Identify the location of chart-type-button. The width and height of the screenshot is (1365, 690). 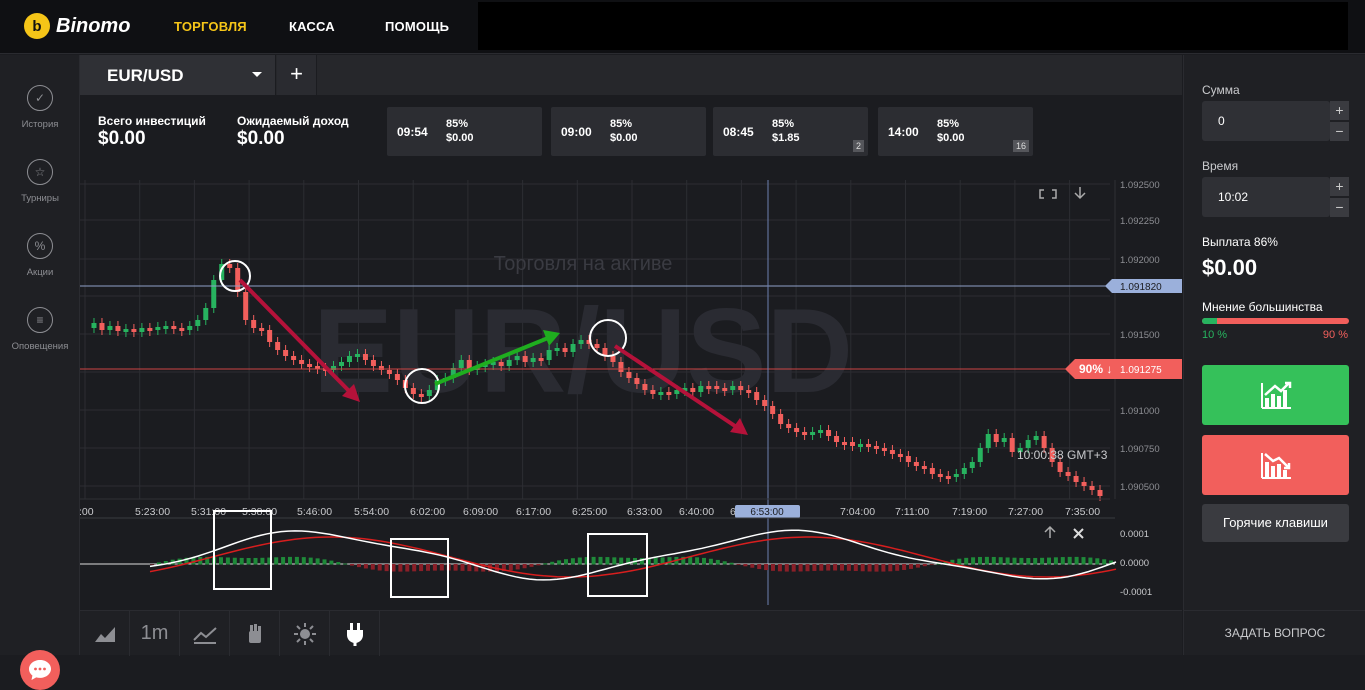
(105, 633).